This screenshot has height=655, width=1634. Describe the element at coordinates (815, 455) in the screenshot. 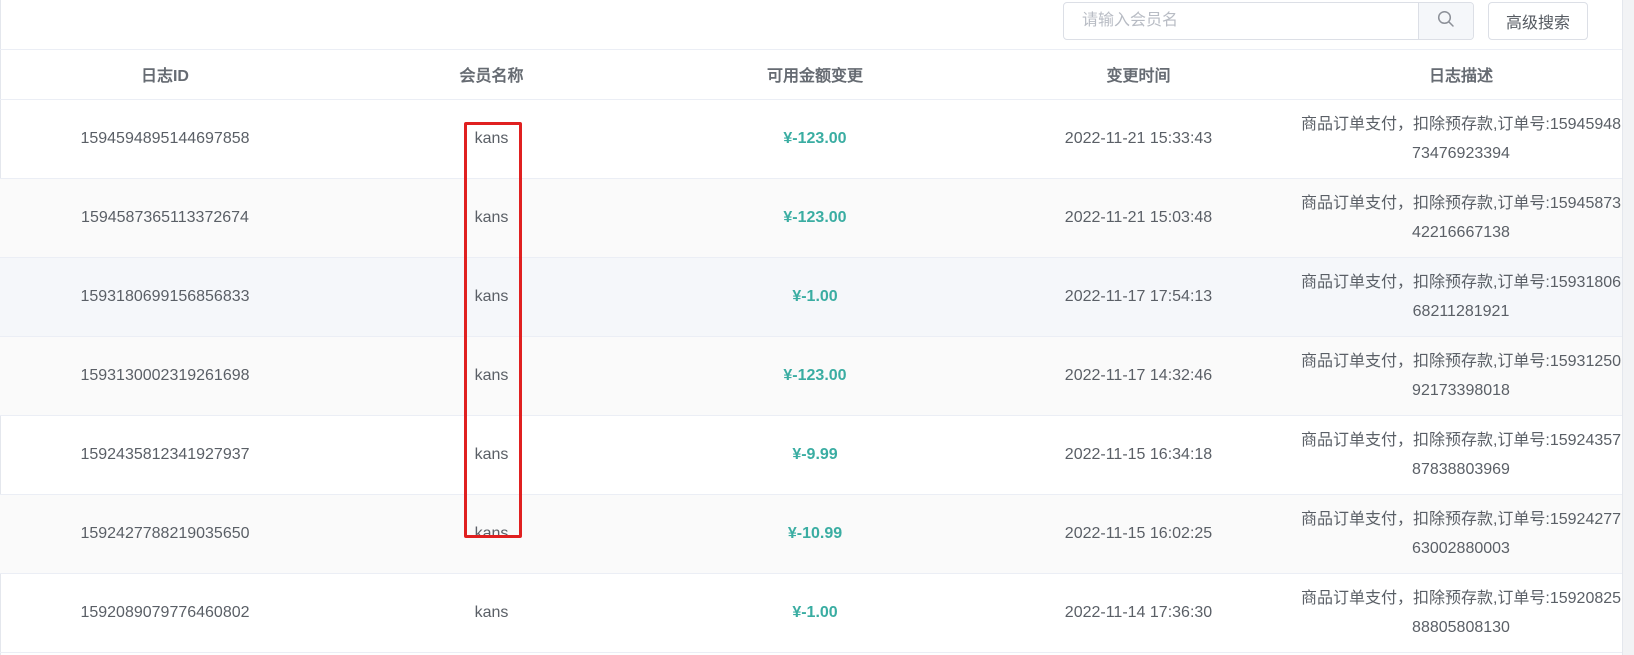

I see `cell-amount-change: ¥-9.99` at that location.